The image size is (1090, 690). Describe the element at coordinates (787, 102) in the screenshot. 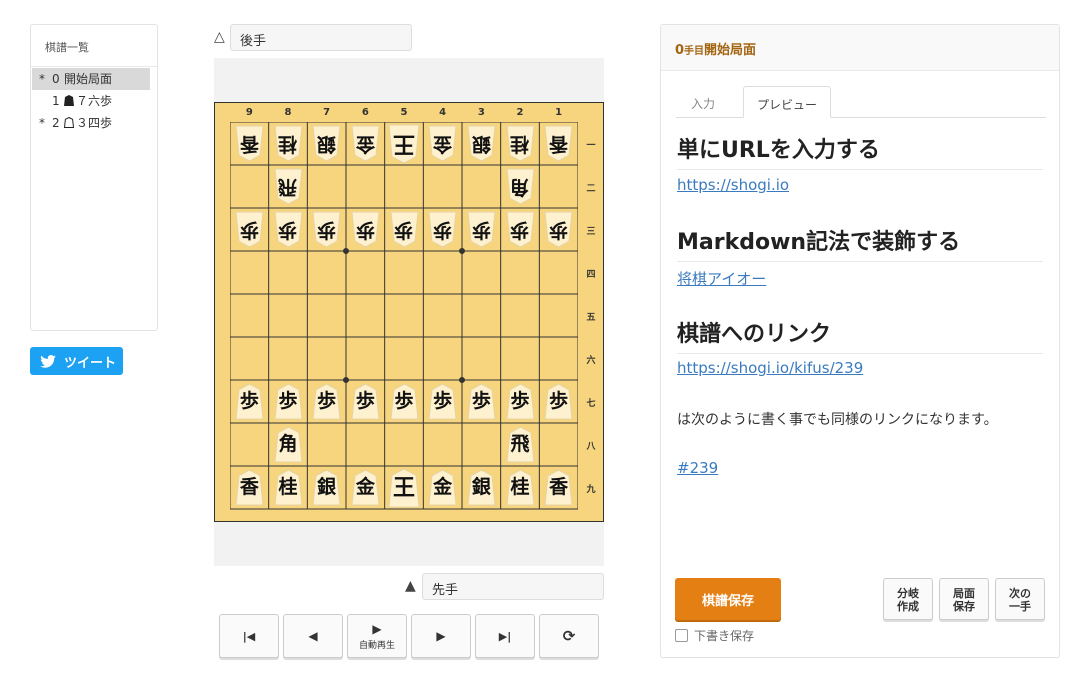

I see `tab-preview: プレビュー` at that location.